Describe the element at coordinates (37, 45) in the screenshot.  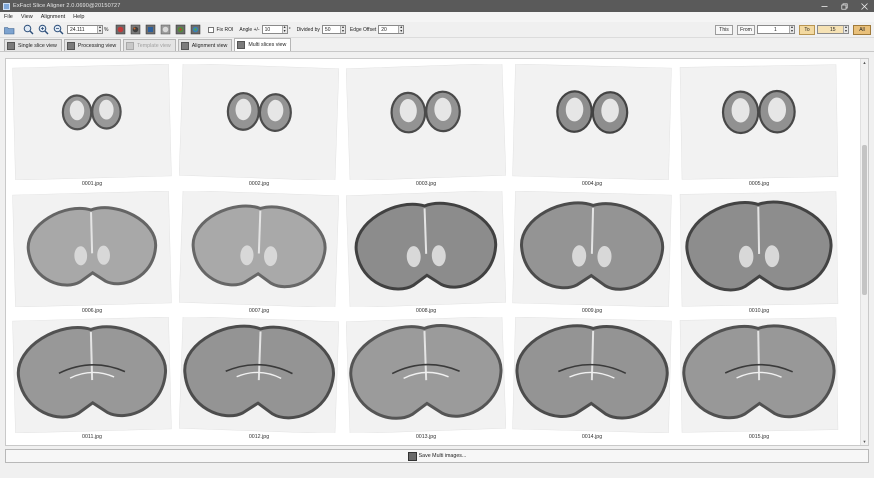
I see `tab-label: Single slice view` at that location.